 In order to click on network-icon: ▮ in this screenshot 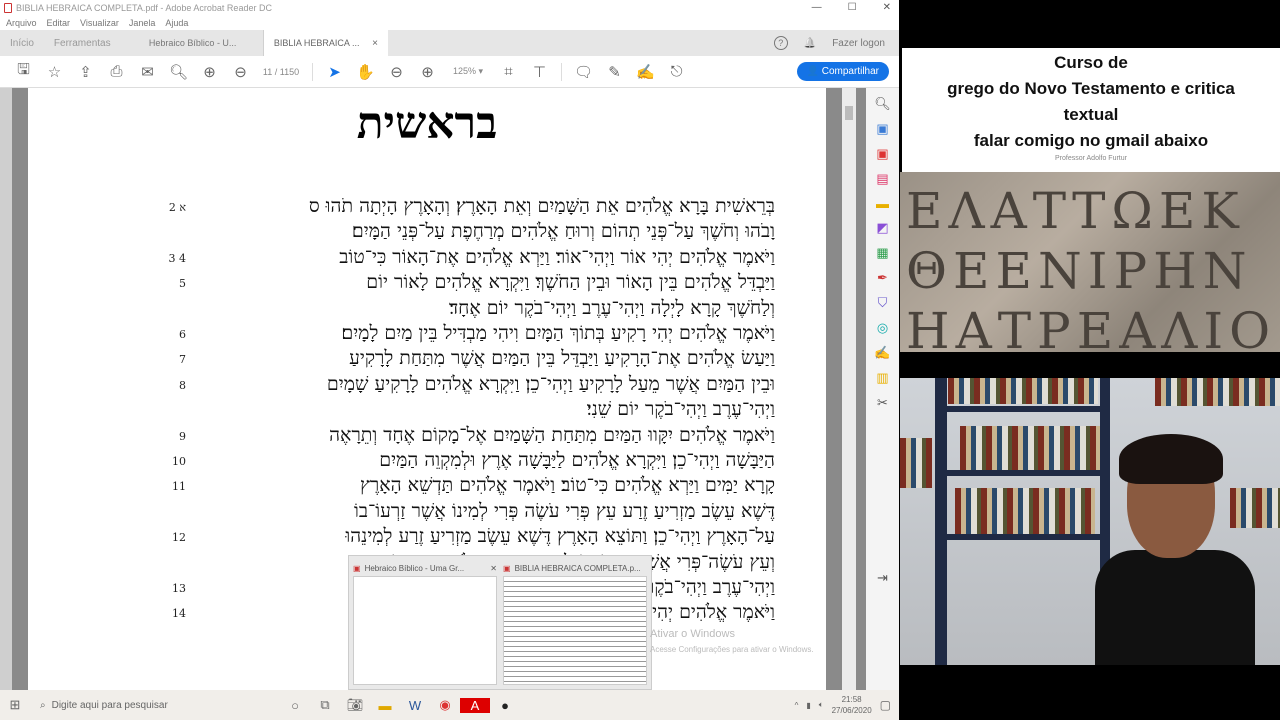, I will do `click(808, 705)`.